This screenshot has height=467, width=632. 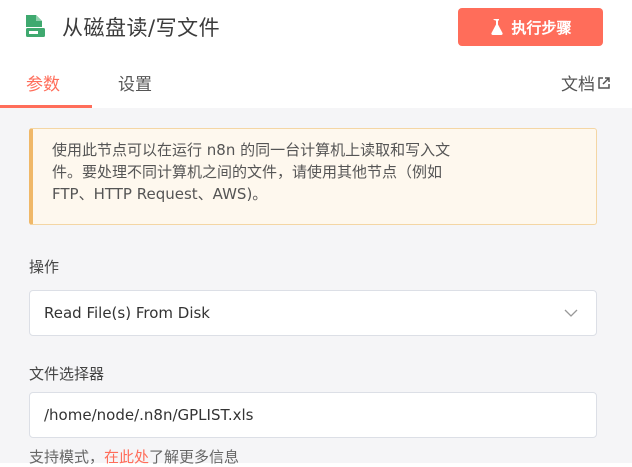 I want to click on chevron-down-icon, so click(x=571, y=313).